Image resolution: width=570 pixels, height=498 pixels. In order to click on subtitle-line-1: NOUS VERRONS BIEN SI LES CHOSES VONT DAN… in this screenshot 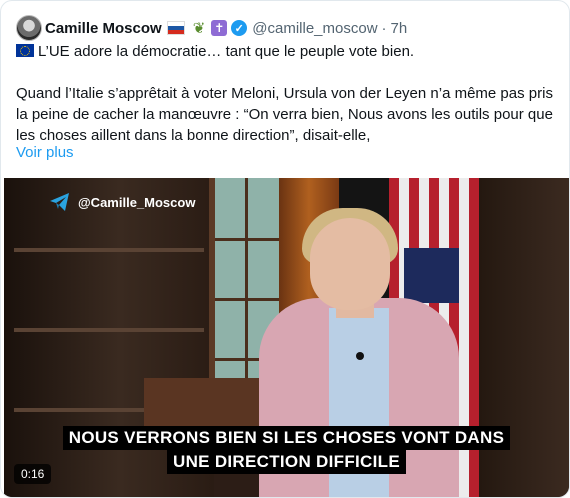, I will do `click(286, 438)`.